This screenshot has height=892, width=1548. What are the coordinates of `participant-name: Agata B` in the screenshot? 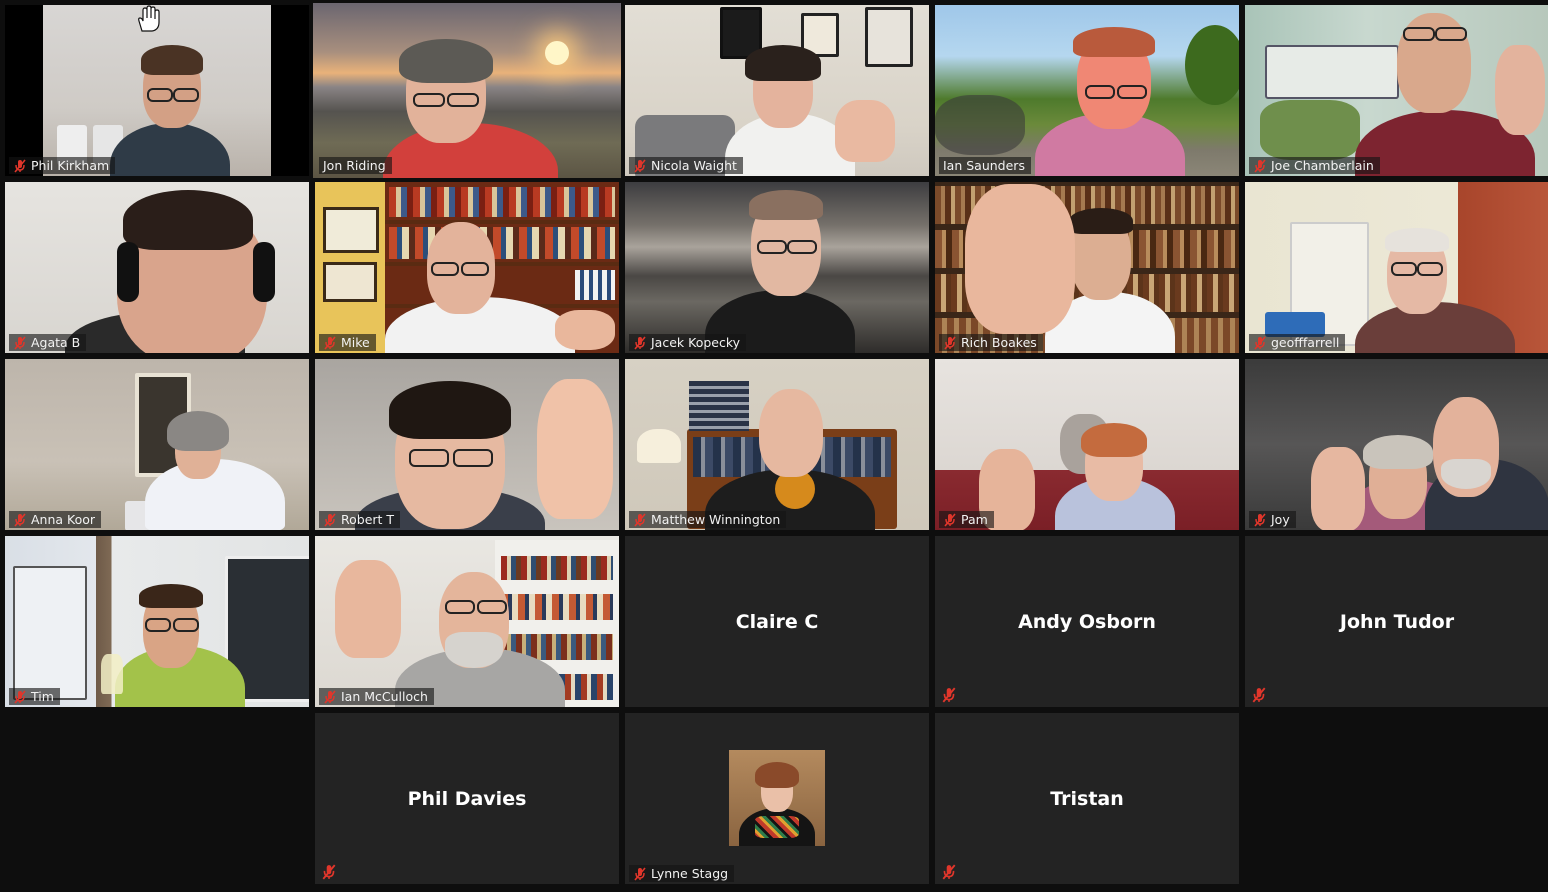 It's located at (56, 342).